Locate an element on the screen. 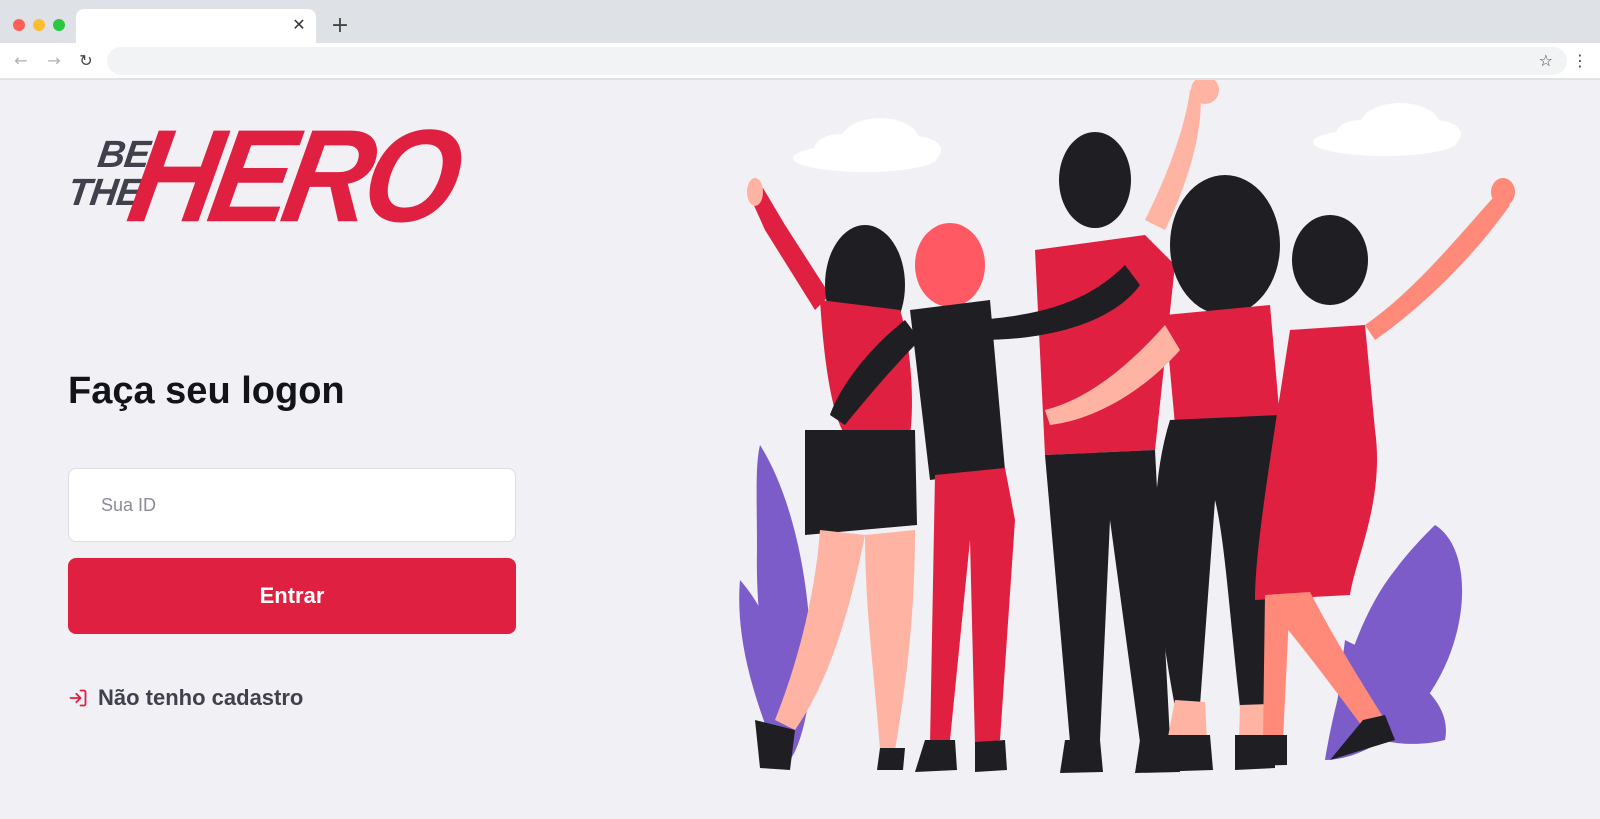 Image resolution: width=1600 pixels, height=819 pixels. reload-icon: ↻ is located at coordinates (86, 61).